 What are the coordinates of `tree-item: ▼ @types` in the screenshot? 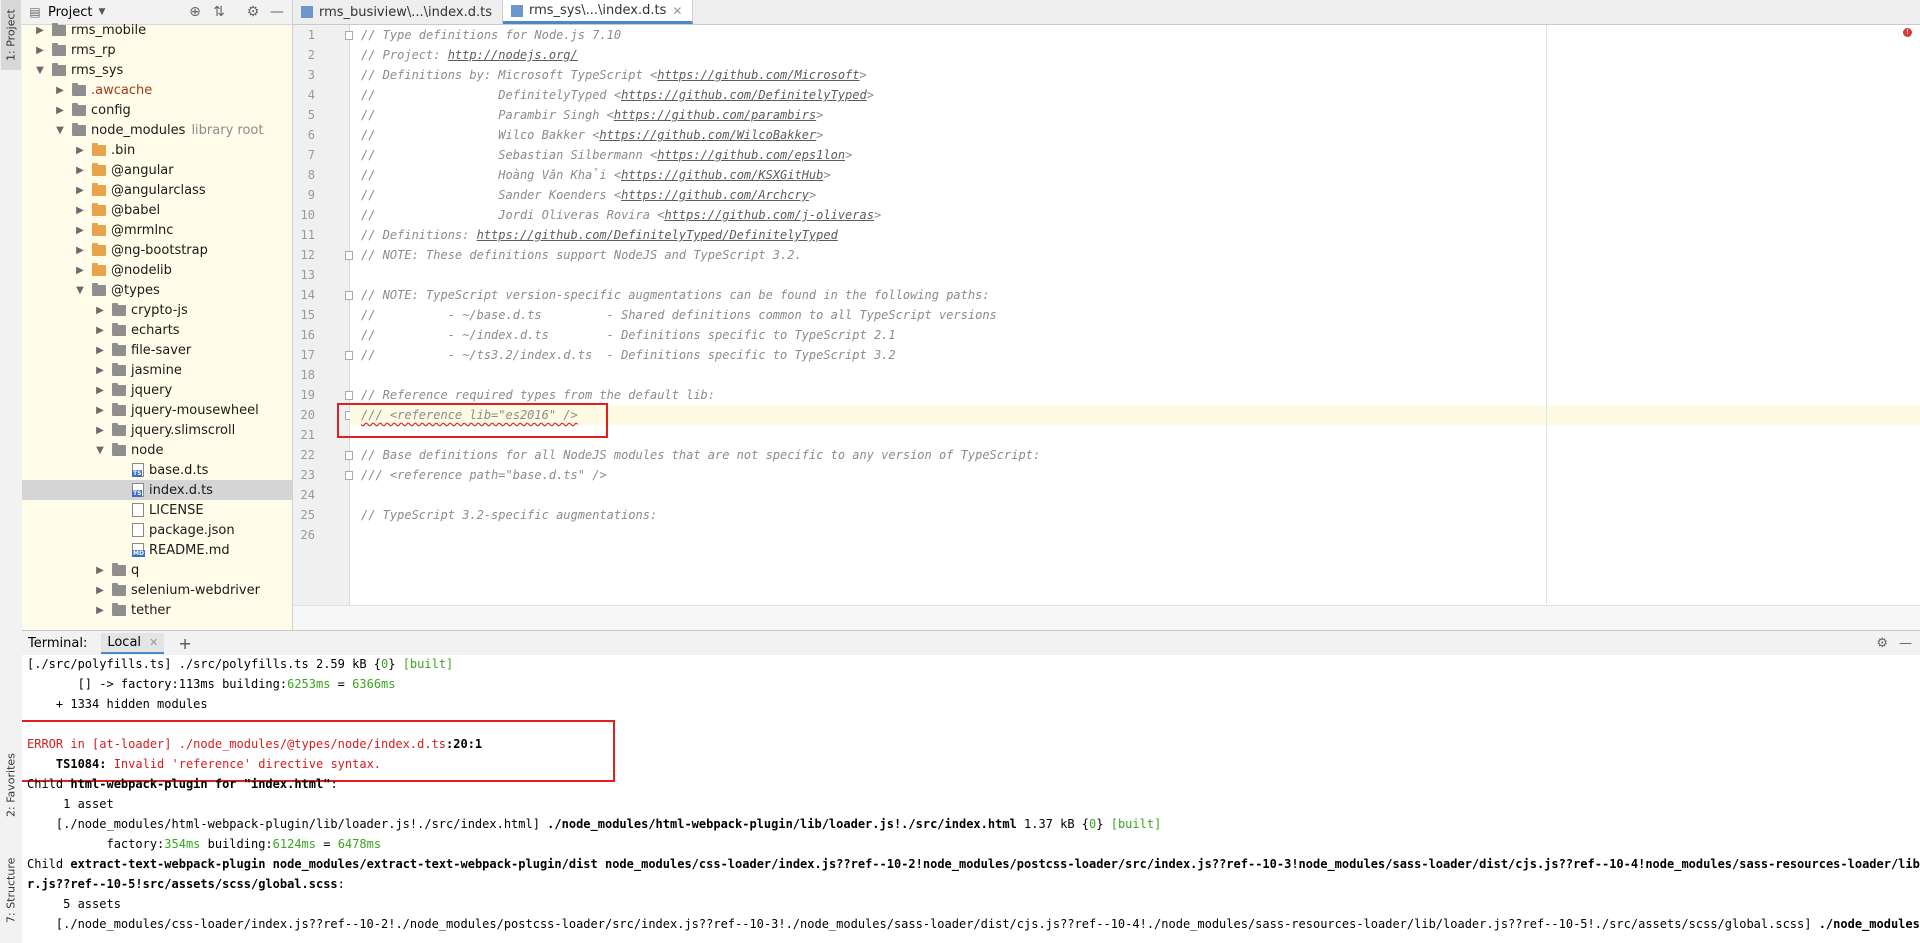 It's located at (157, 290).